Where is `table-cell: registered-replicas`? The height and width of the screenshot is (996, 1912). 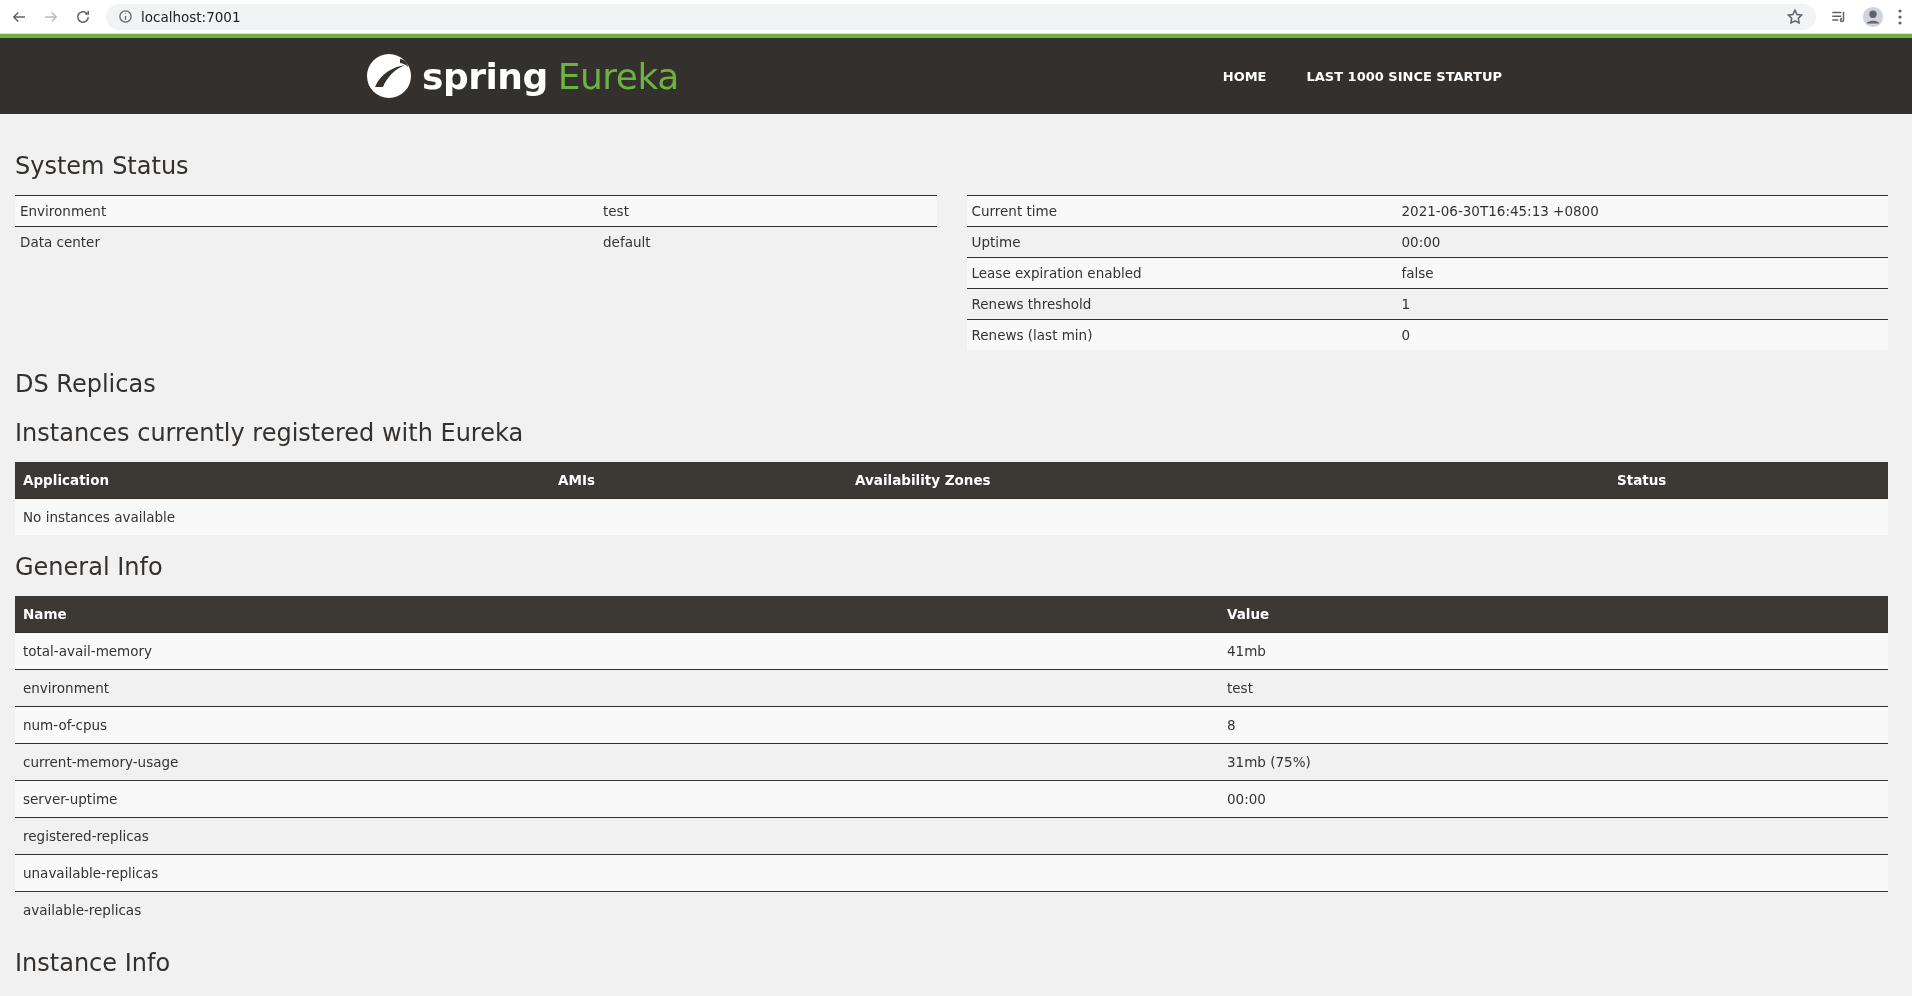
table-cell: registered-replicas is located at coordinates (86, 836).